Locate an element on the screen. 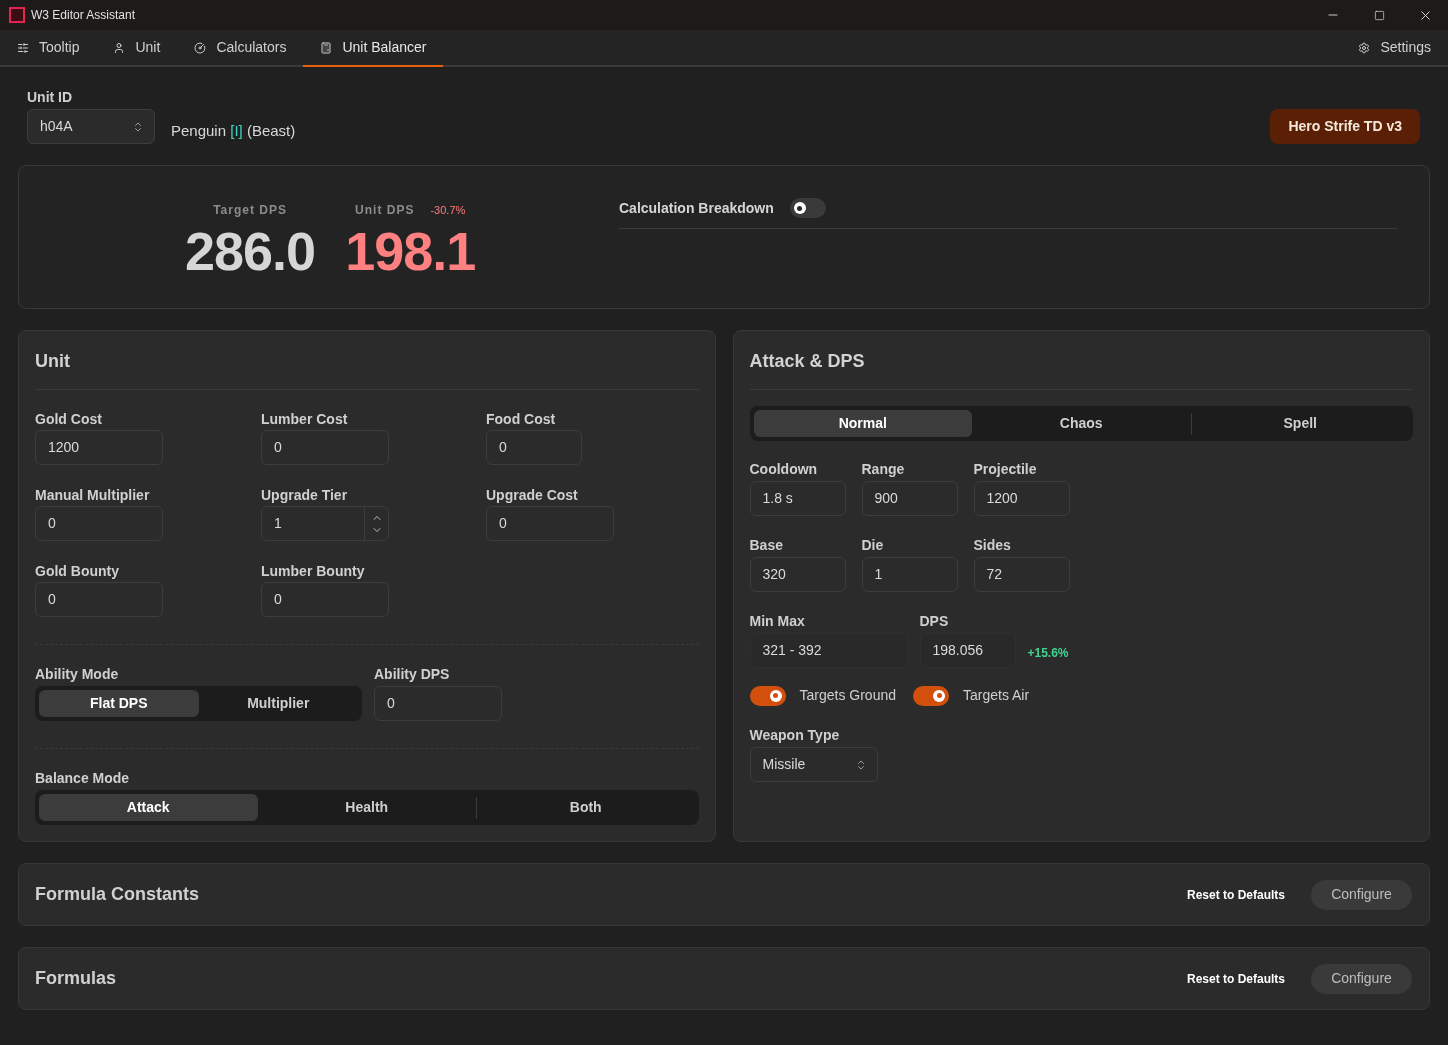 The height and width of the screenshot is (1045, 1448). segment-option: Chaos is located at coordinates (1081, 423).